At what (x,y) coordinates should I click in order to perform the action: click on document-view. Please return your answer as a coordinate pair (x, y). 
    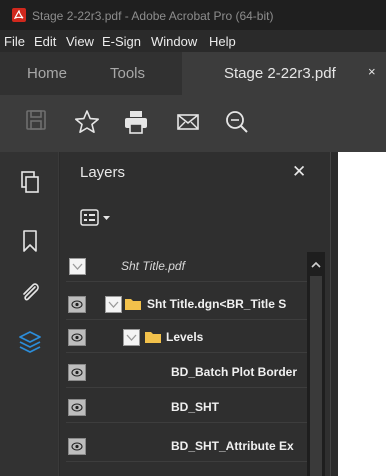
    Looking at the image, I should click on (362, 314).